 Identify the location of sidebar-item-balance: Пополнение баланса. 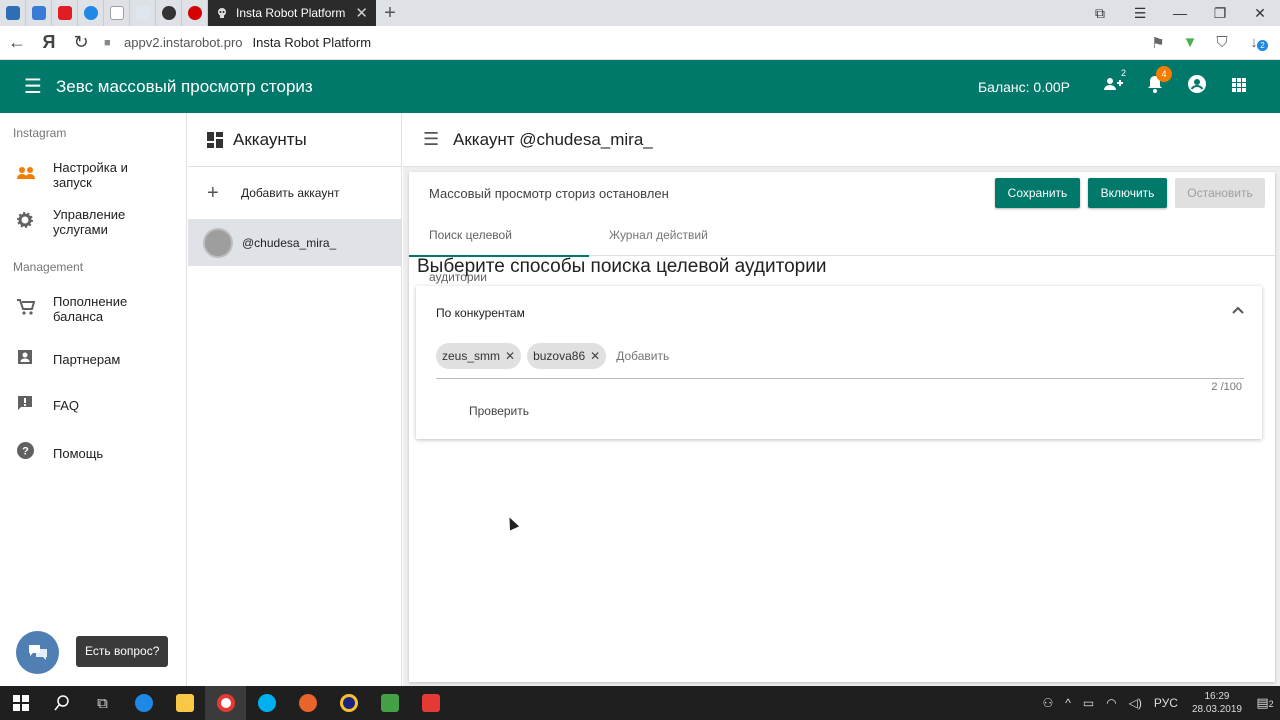
(76, 309).